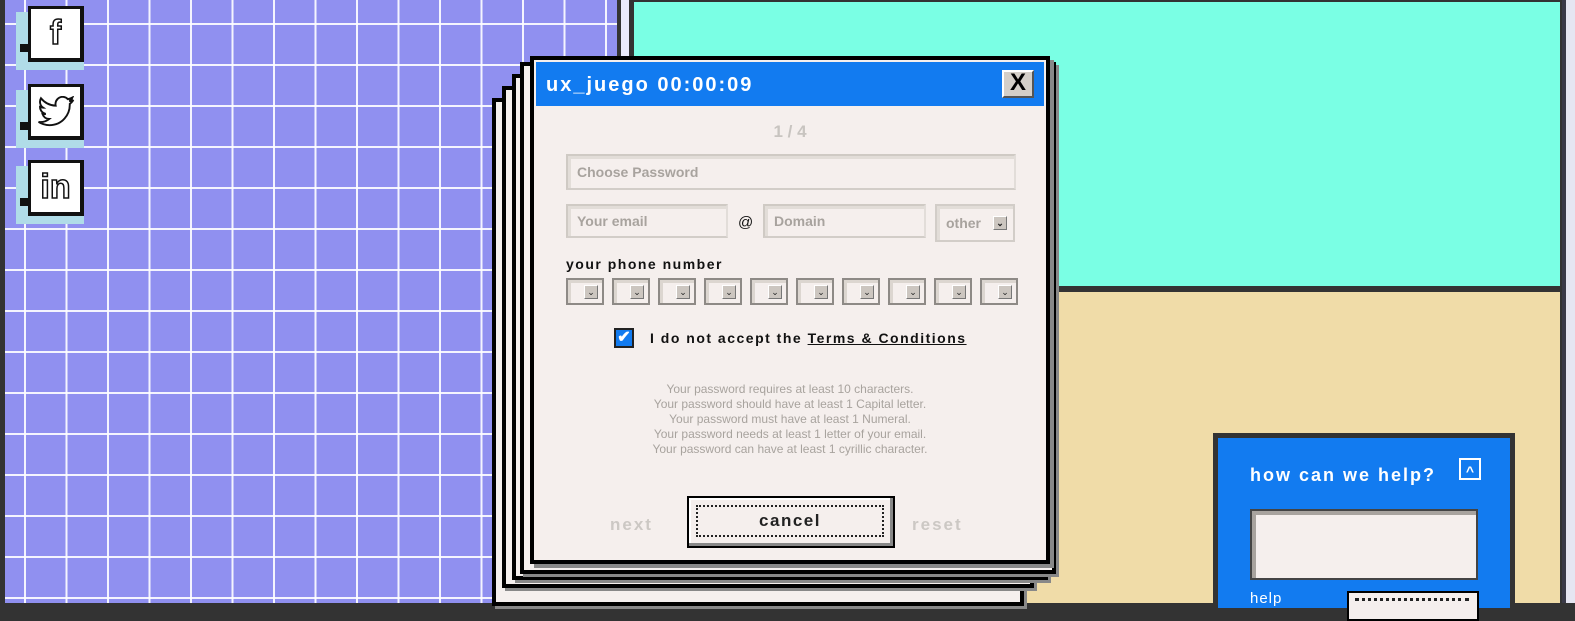 Image resolution: width=1575 pixels, height=621 pixels. Describe the element at coordinates (937, 525) in the screenshot. I see `reset-button: reset` at that location.